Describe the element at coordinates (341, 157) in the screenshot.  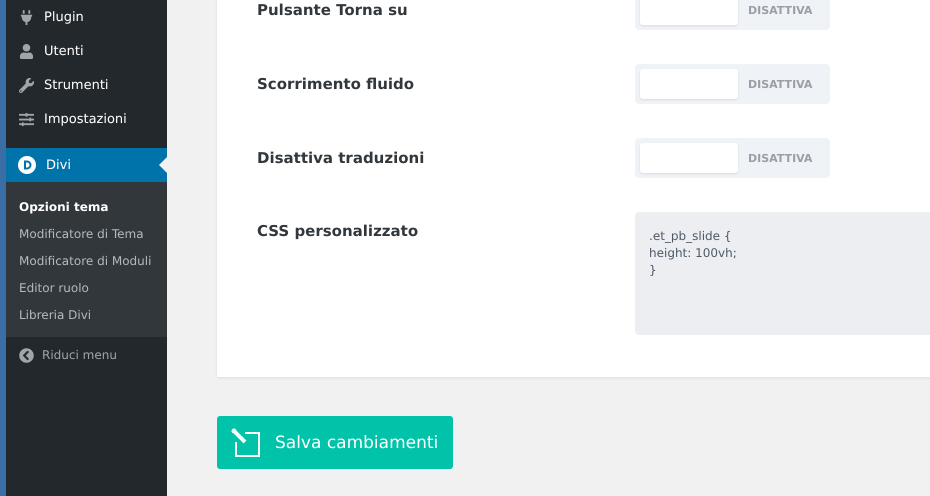
I see `setting-label: Disattiva traduzioni` at that location.